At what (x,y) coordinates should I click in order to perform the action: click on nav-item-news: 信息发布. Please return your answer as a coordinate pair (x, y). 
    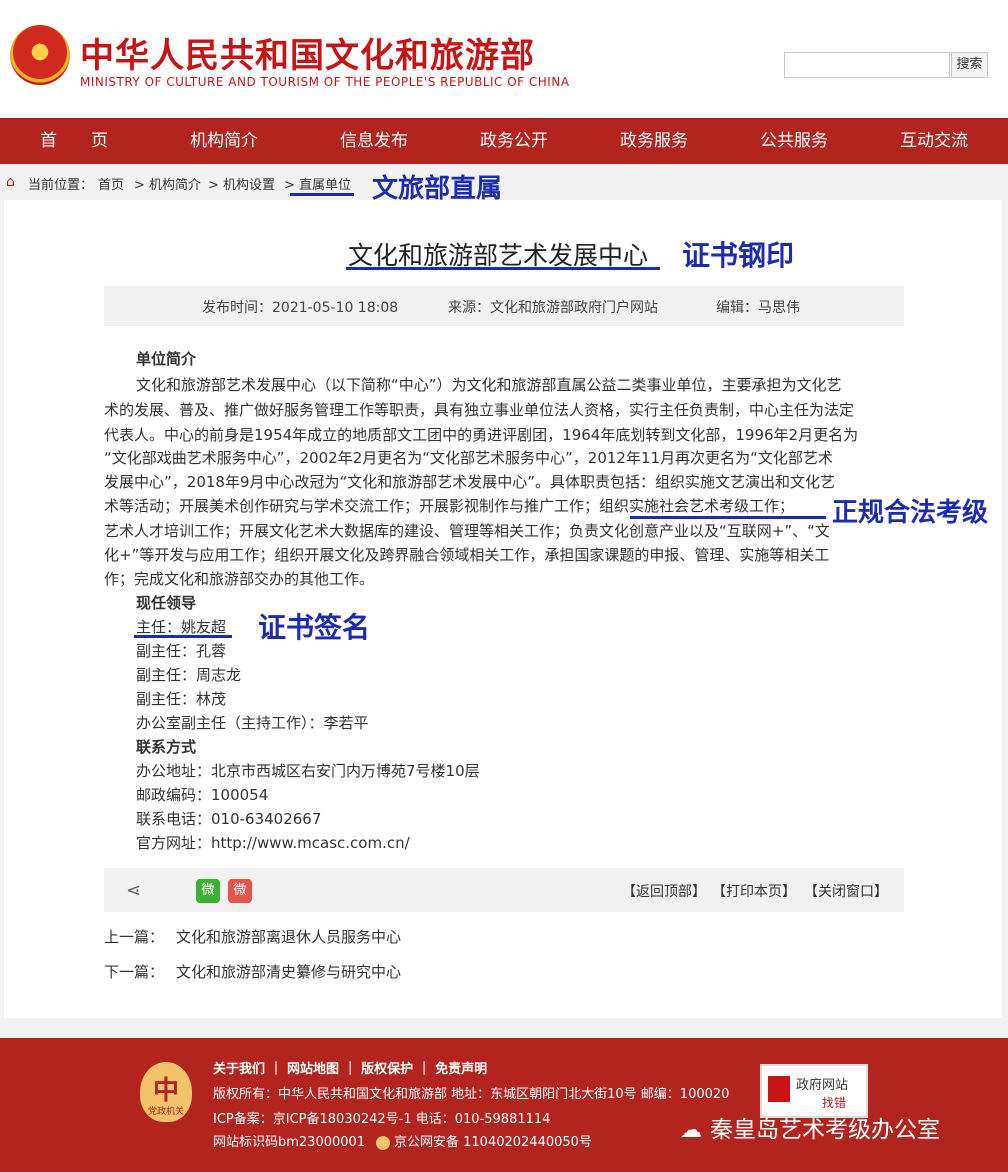
    Looking at the image, I should click on (374, 141).